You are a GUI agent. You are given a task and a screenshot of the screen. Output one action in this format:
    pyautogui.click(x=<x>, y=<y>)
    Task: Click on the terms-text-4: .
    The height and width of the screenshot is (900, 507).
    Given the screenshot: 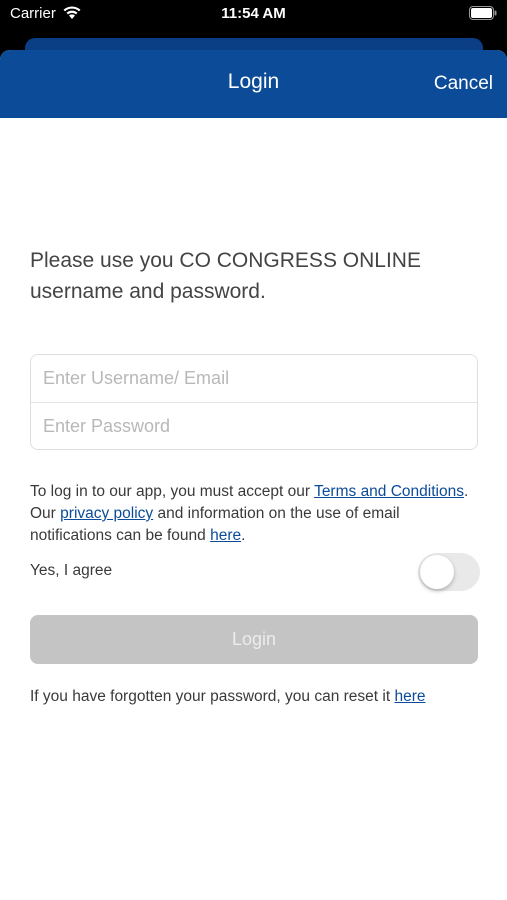 What is the action you would take?
    pyautogui.click(x=243, y=535)
    